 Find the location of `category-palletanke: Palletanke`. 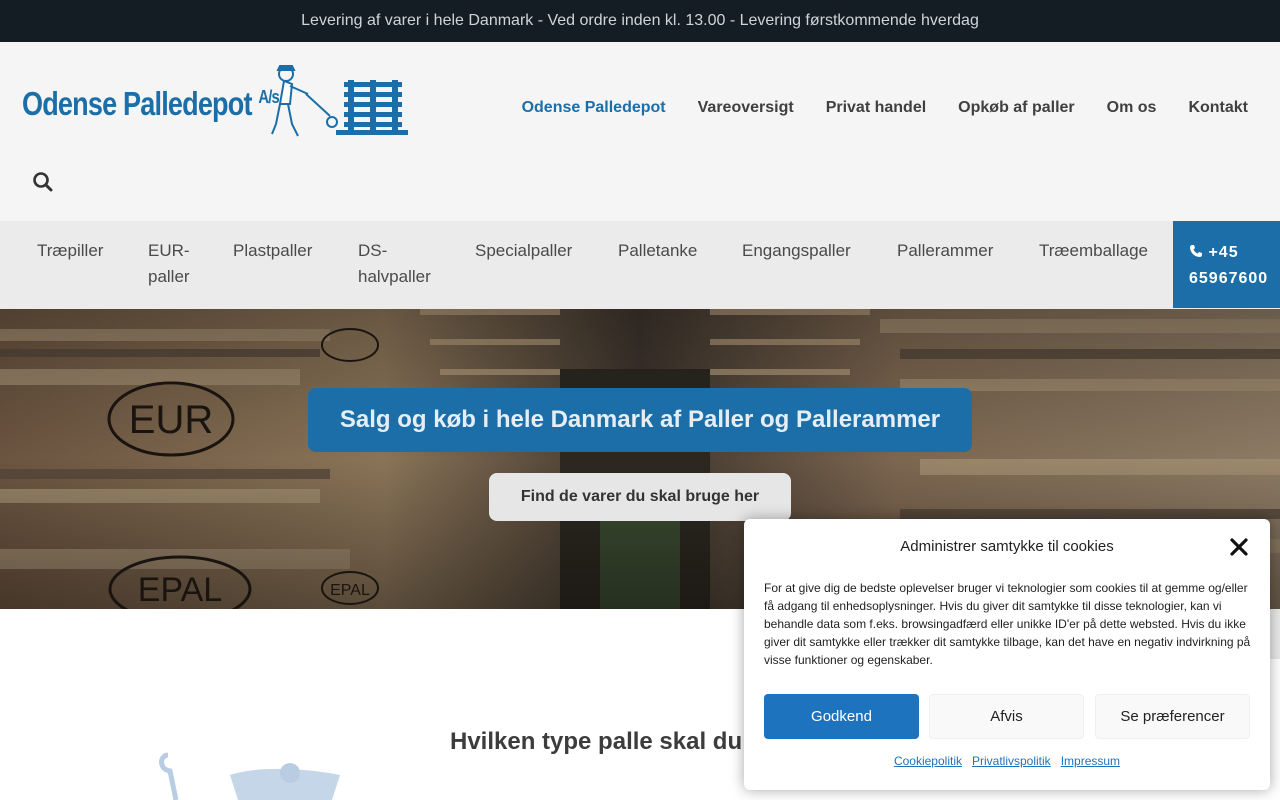

category-palletanke: Palletanke is located at coordinates (657, 251).